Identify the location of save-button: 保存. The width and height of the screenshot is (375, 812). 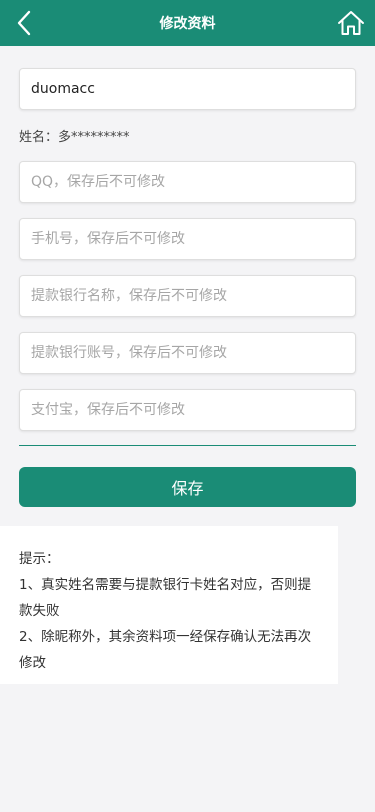
(187, 487).